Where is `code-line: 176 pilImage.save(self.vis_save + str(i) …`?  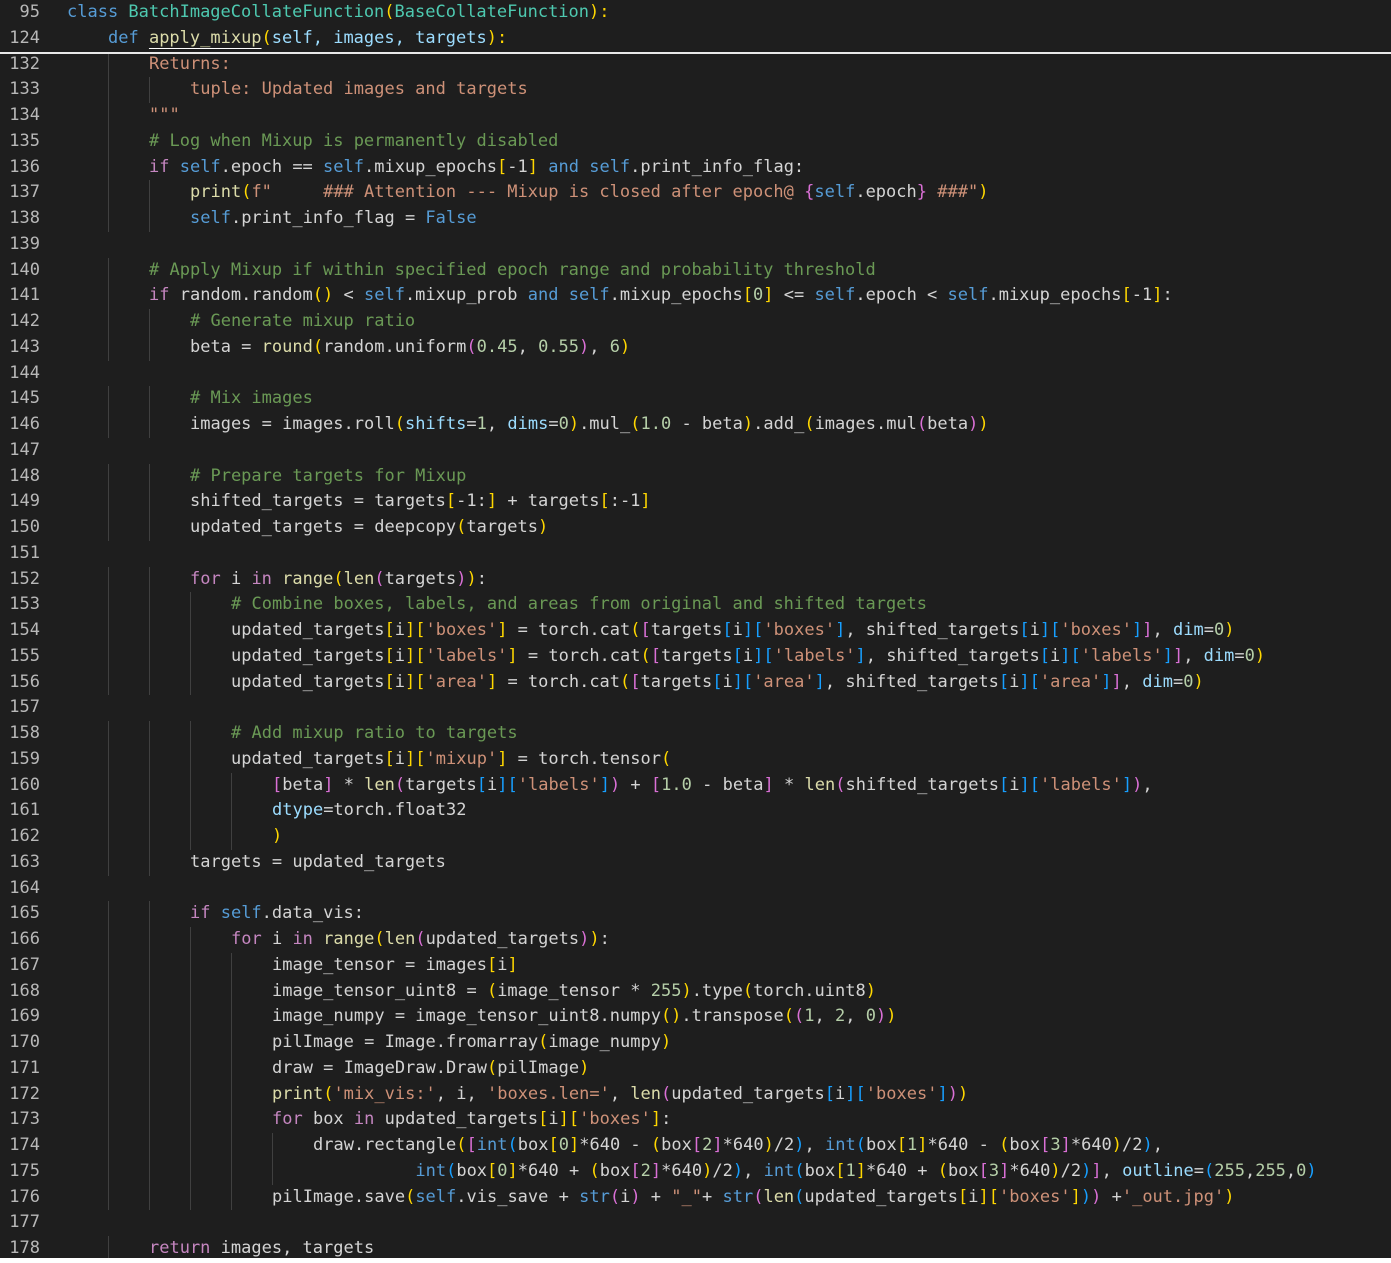 code-line: 176 pilImage.save(self.vis_save + str(i) … is located at coordinates (695, 1197).